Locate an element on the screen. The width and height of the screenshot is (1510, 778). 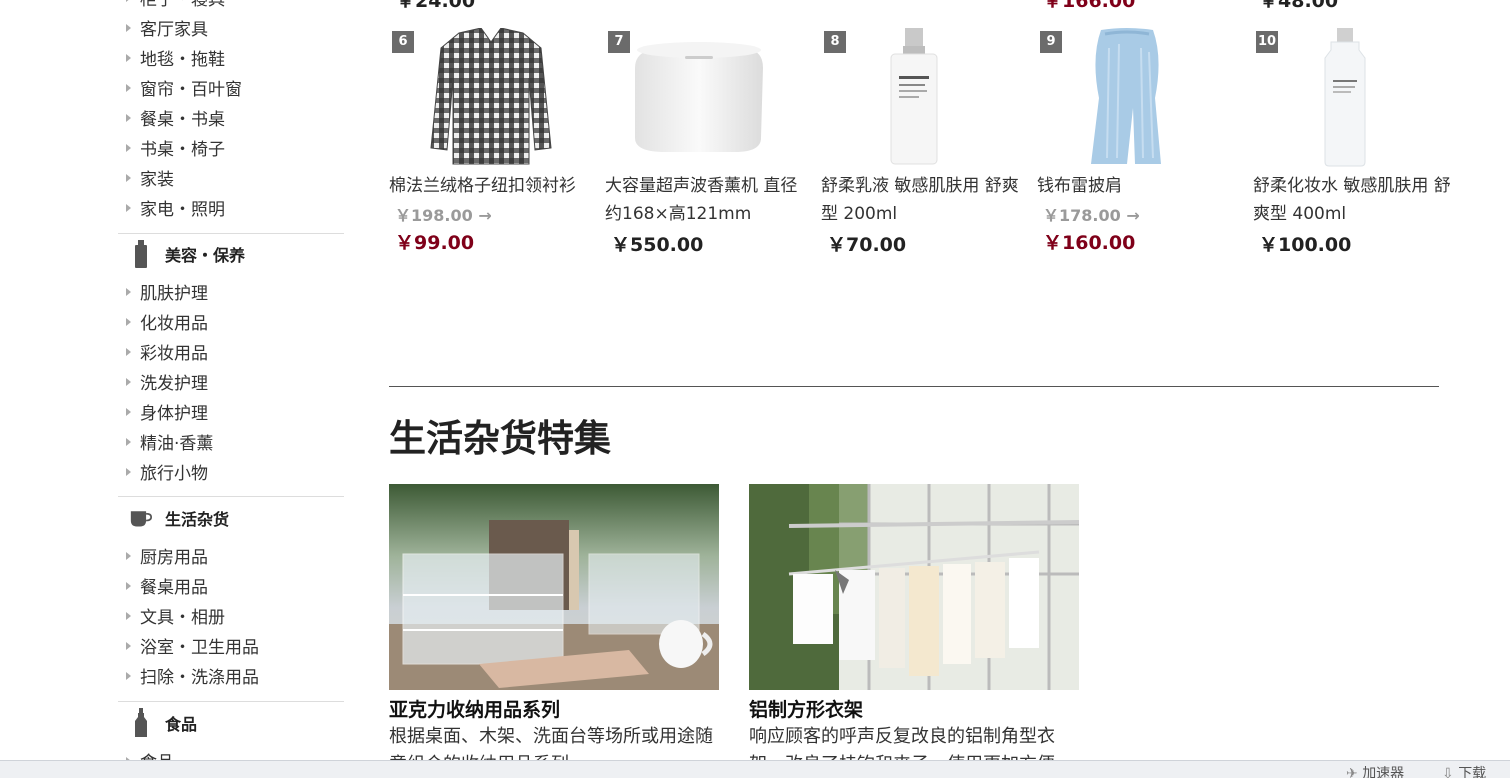
product-card: 8 舒柔乳液 敏感肌肤用 舒爽型 200ml ￥70.00 is located at coordinates (921, 142).